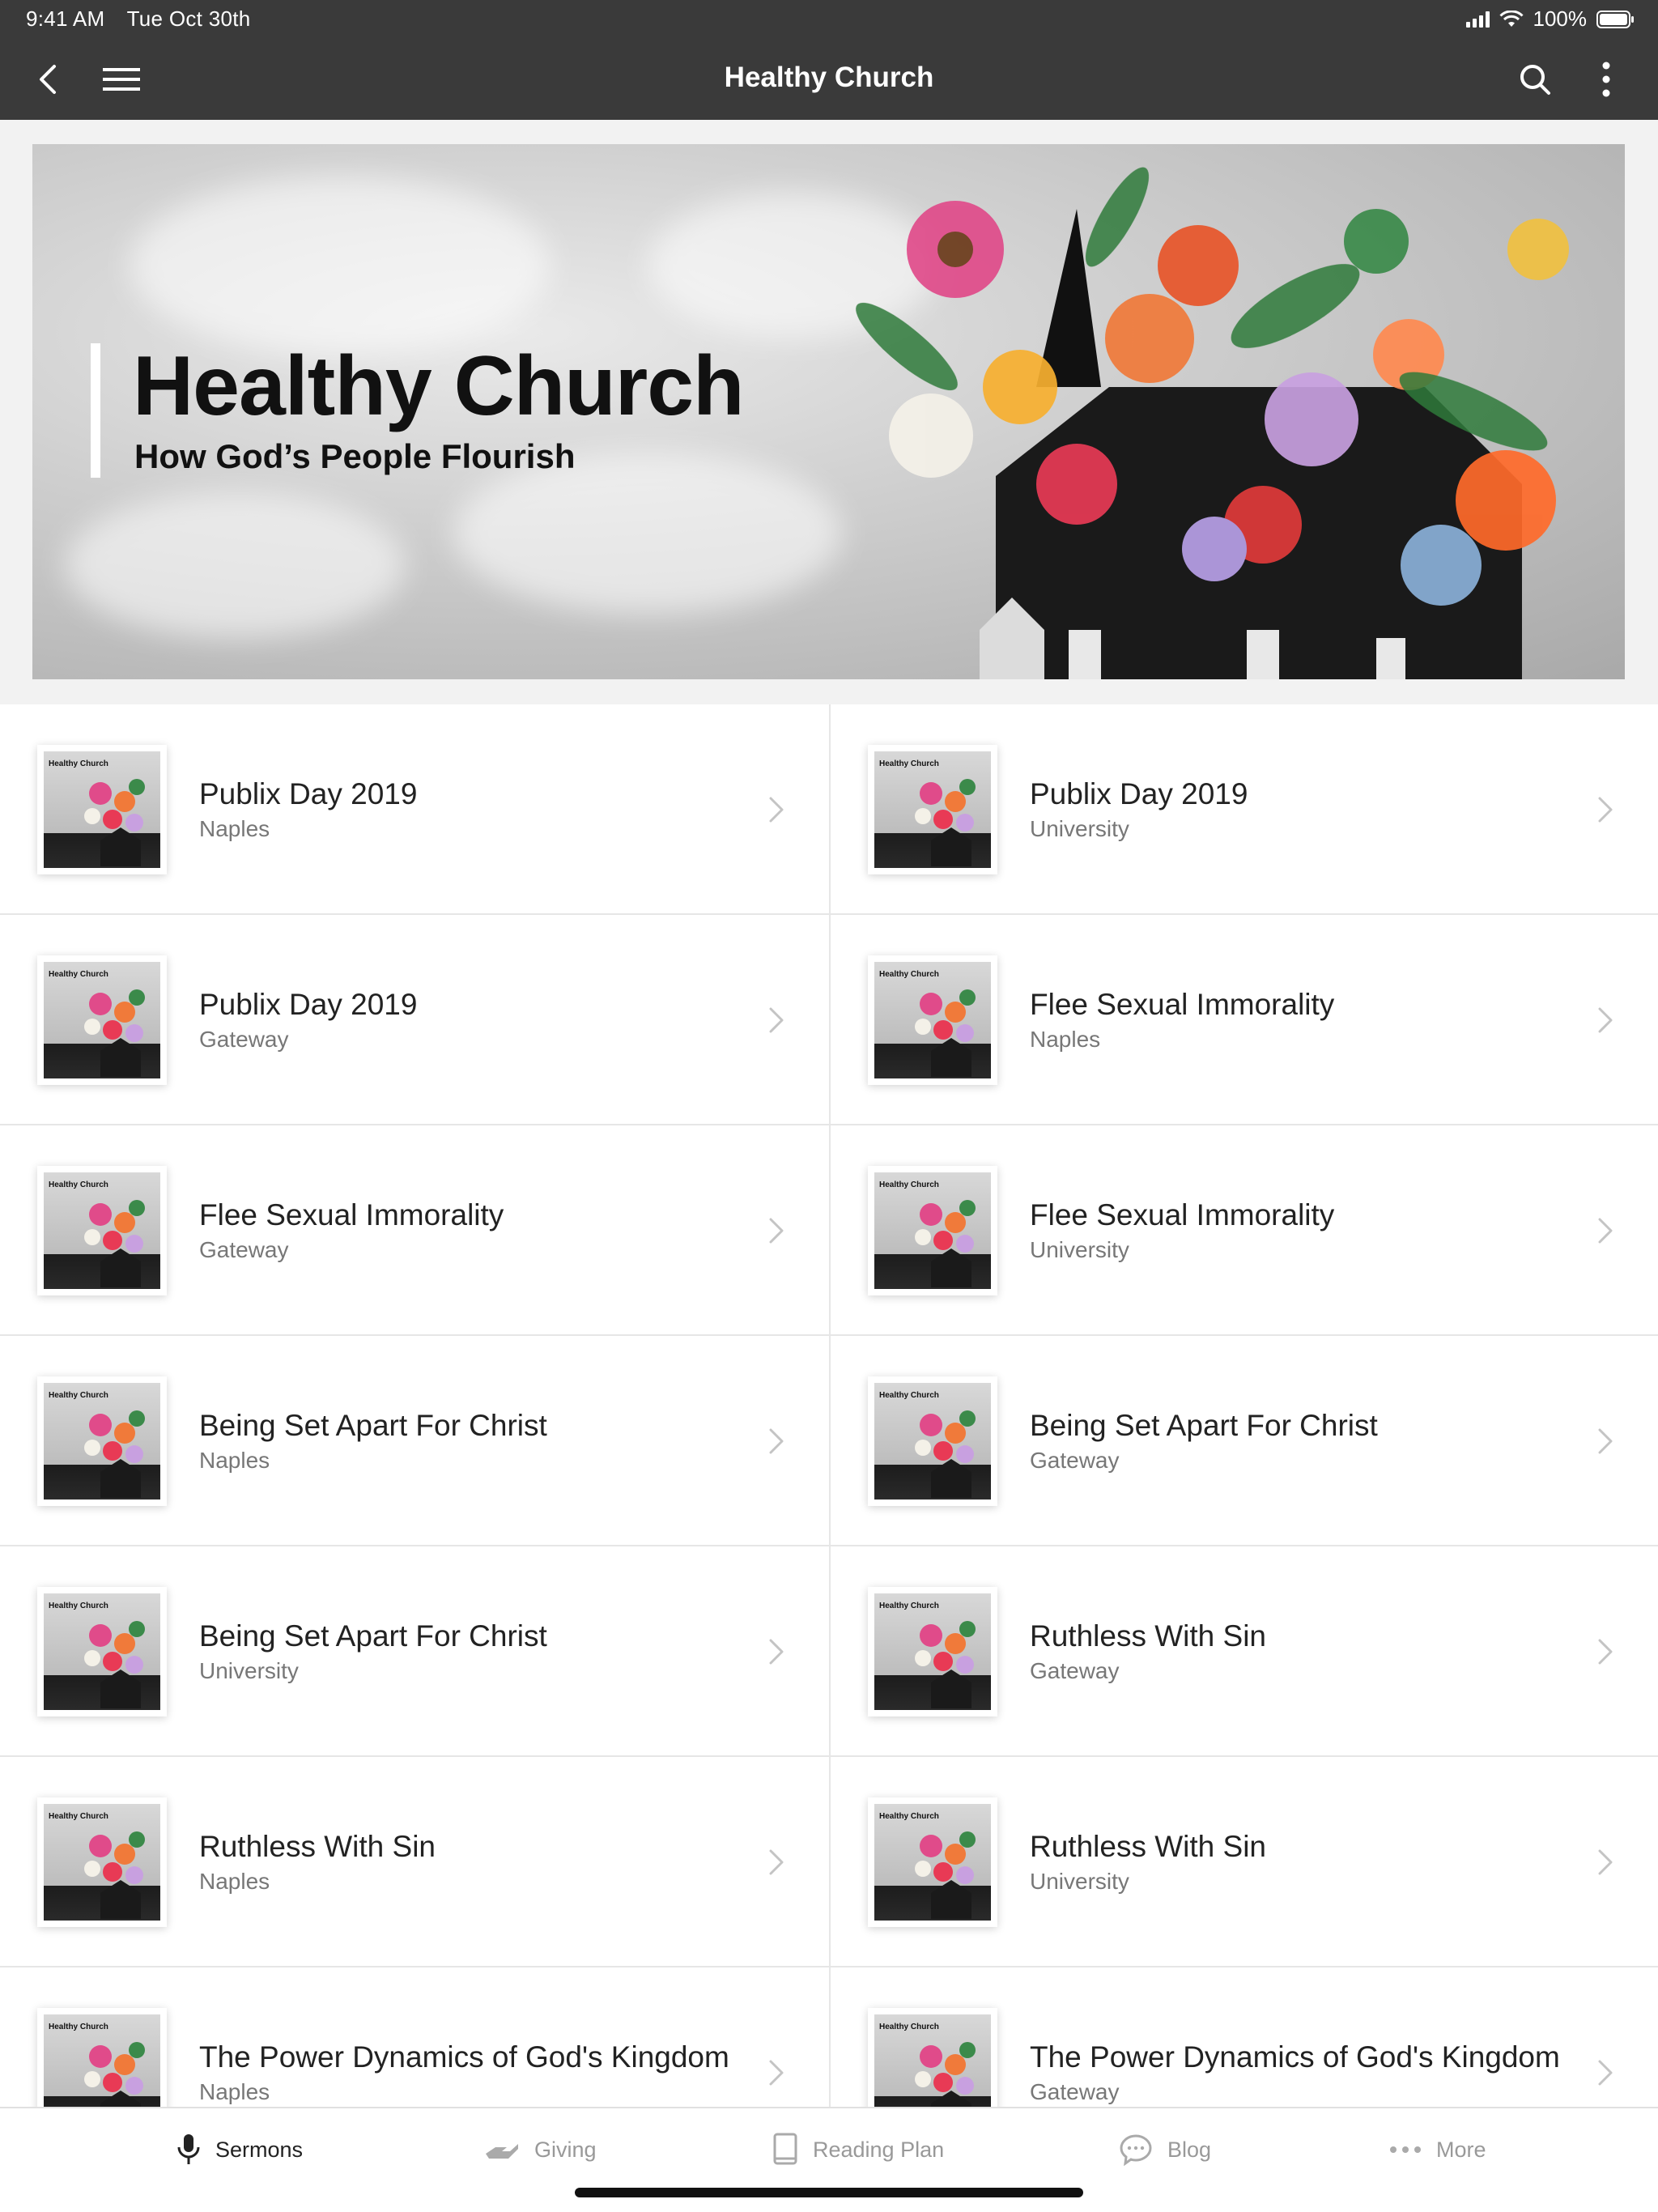  What do you see at coordinates (1243, 1652) in the screenshot?
I see `sermon-list-item: Healthy Church Ruthless With Sin Gateway` at bounding box center [1243, 1652].